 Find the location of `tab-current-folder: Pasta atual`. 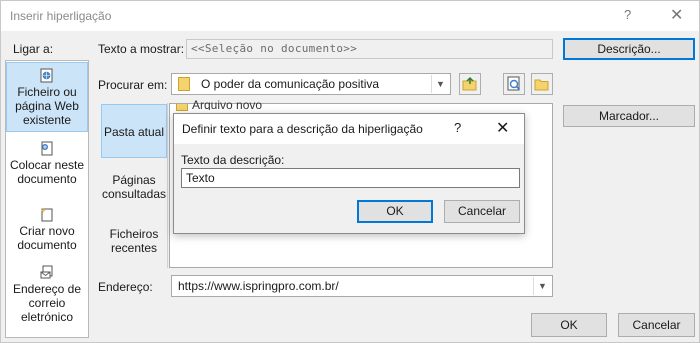

tab-current-folder: Pasta atual is located at coordinates (134, 131).